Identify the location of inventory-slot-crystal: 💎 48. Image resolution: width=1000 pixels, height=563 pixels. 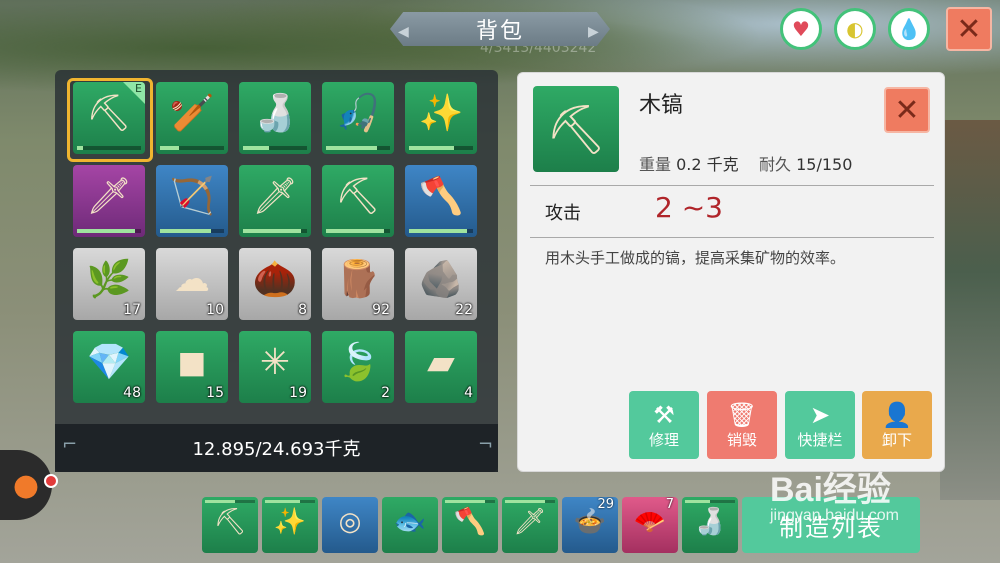
(109, 367).